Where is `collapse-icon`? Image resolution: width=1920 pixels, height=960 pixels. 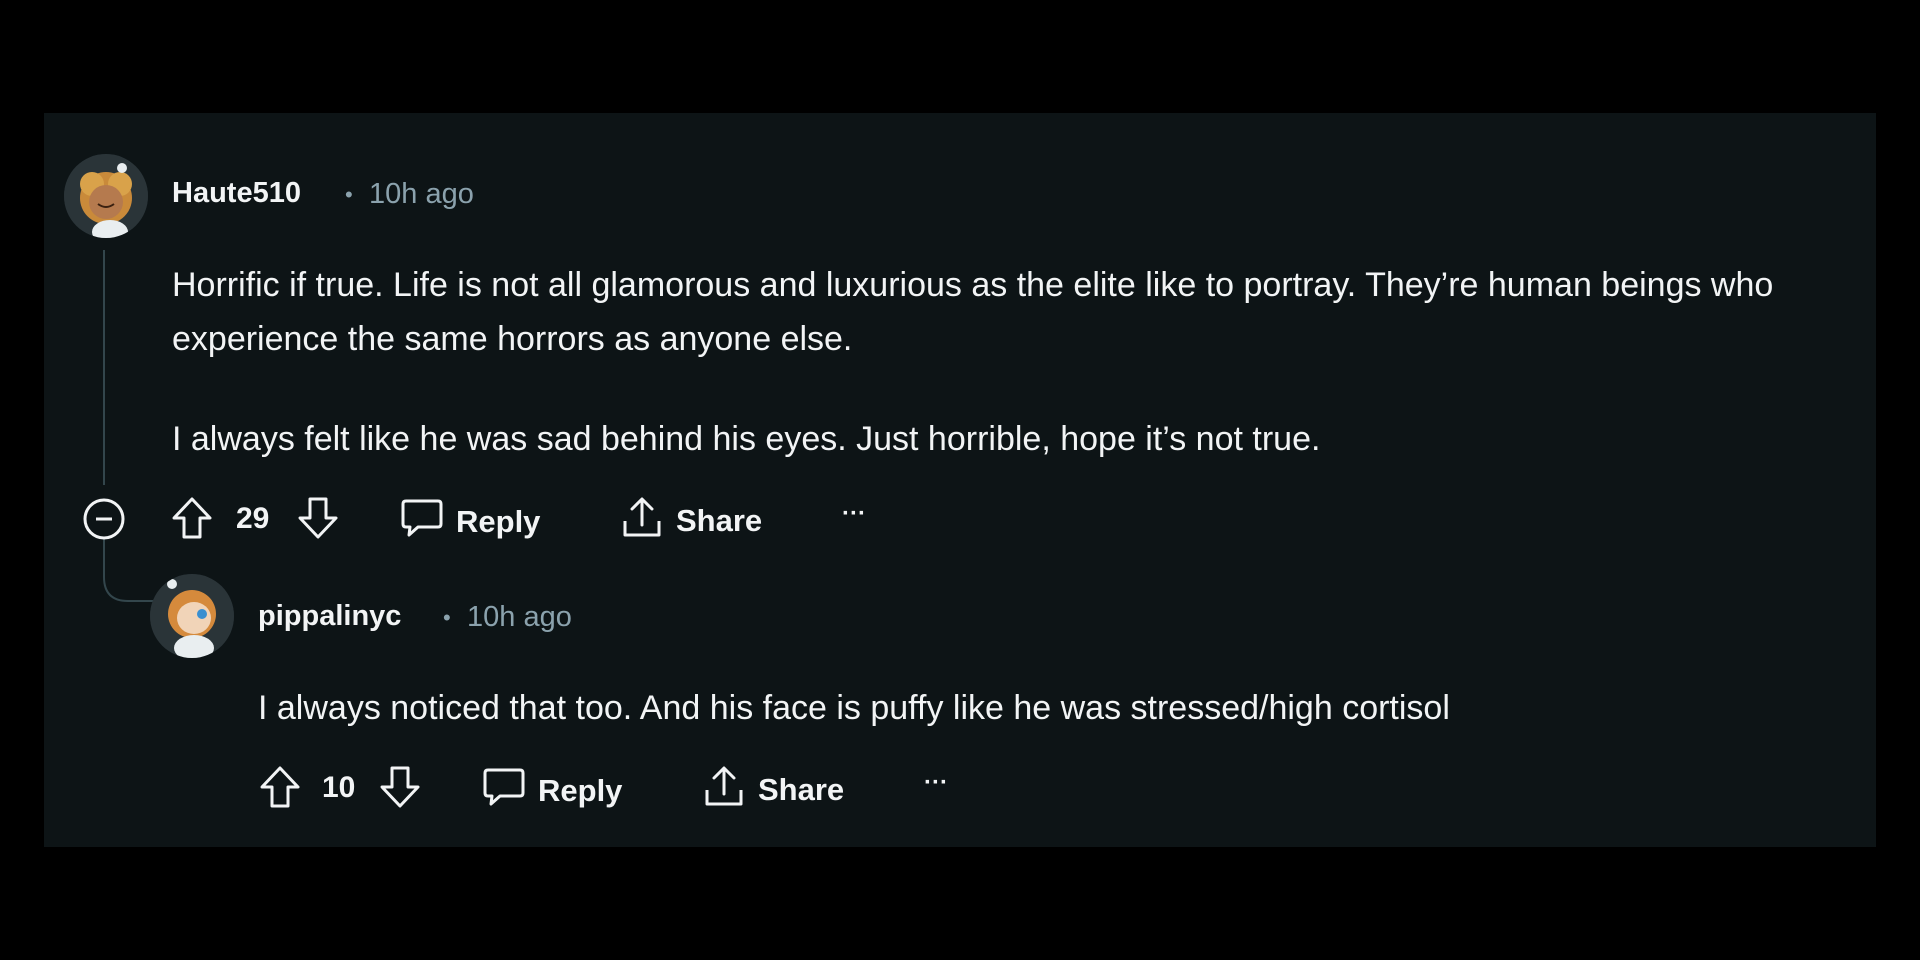 collapse-icon is located at coordinates (104, 521).